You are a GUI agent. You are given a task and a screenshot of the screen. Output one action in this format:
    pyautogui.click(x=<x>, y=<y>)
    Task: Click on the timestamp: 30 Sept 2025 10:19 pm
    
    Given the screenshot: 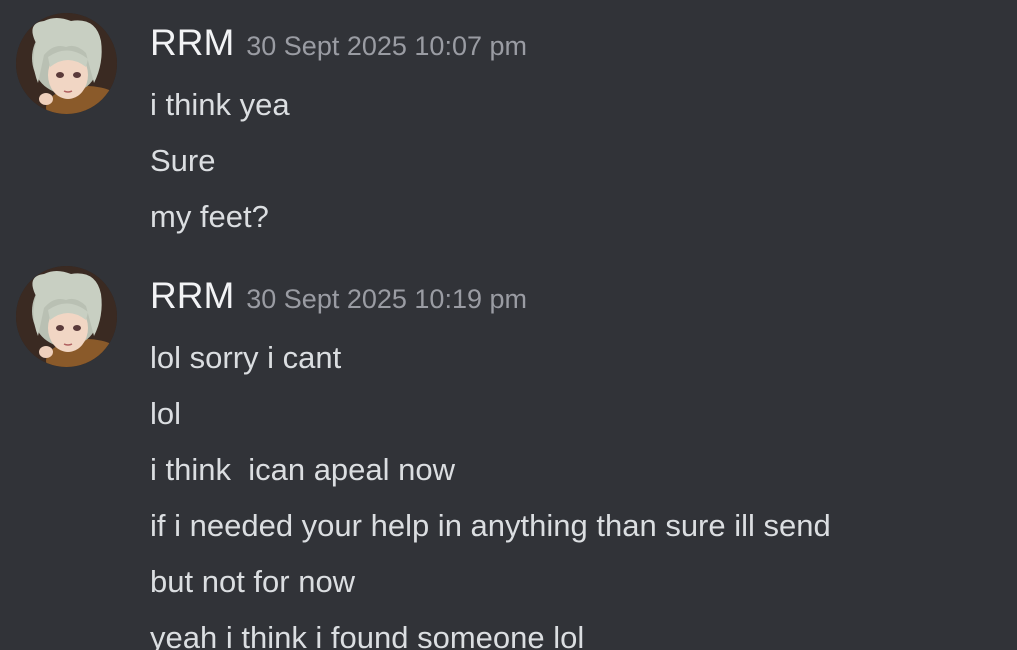 What is the action you would take?
    pyautogui.click(x=386, y=299)
    